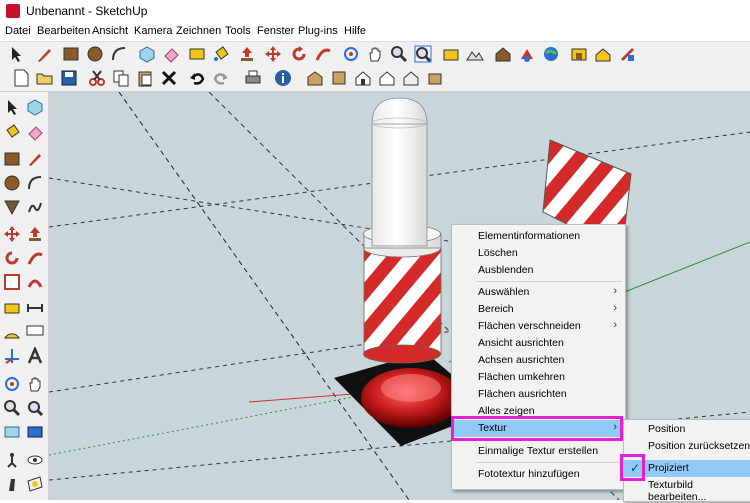 This screenshot has height=503, width=750. What do you see at coordinates (63, 31) in the screenshot?
I see `menu-bearbeiten: Bearbeiten` at bounding box center [63, 31].